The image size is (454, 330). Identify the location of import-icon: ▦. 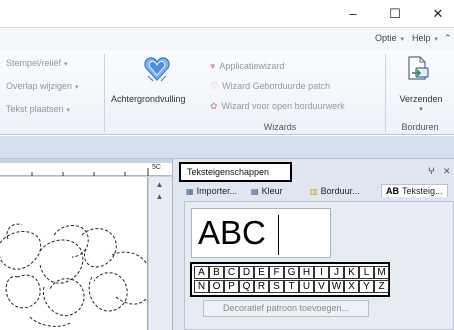
(190, 191).